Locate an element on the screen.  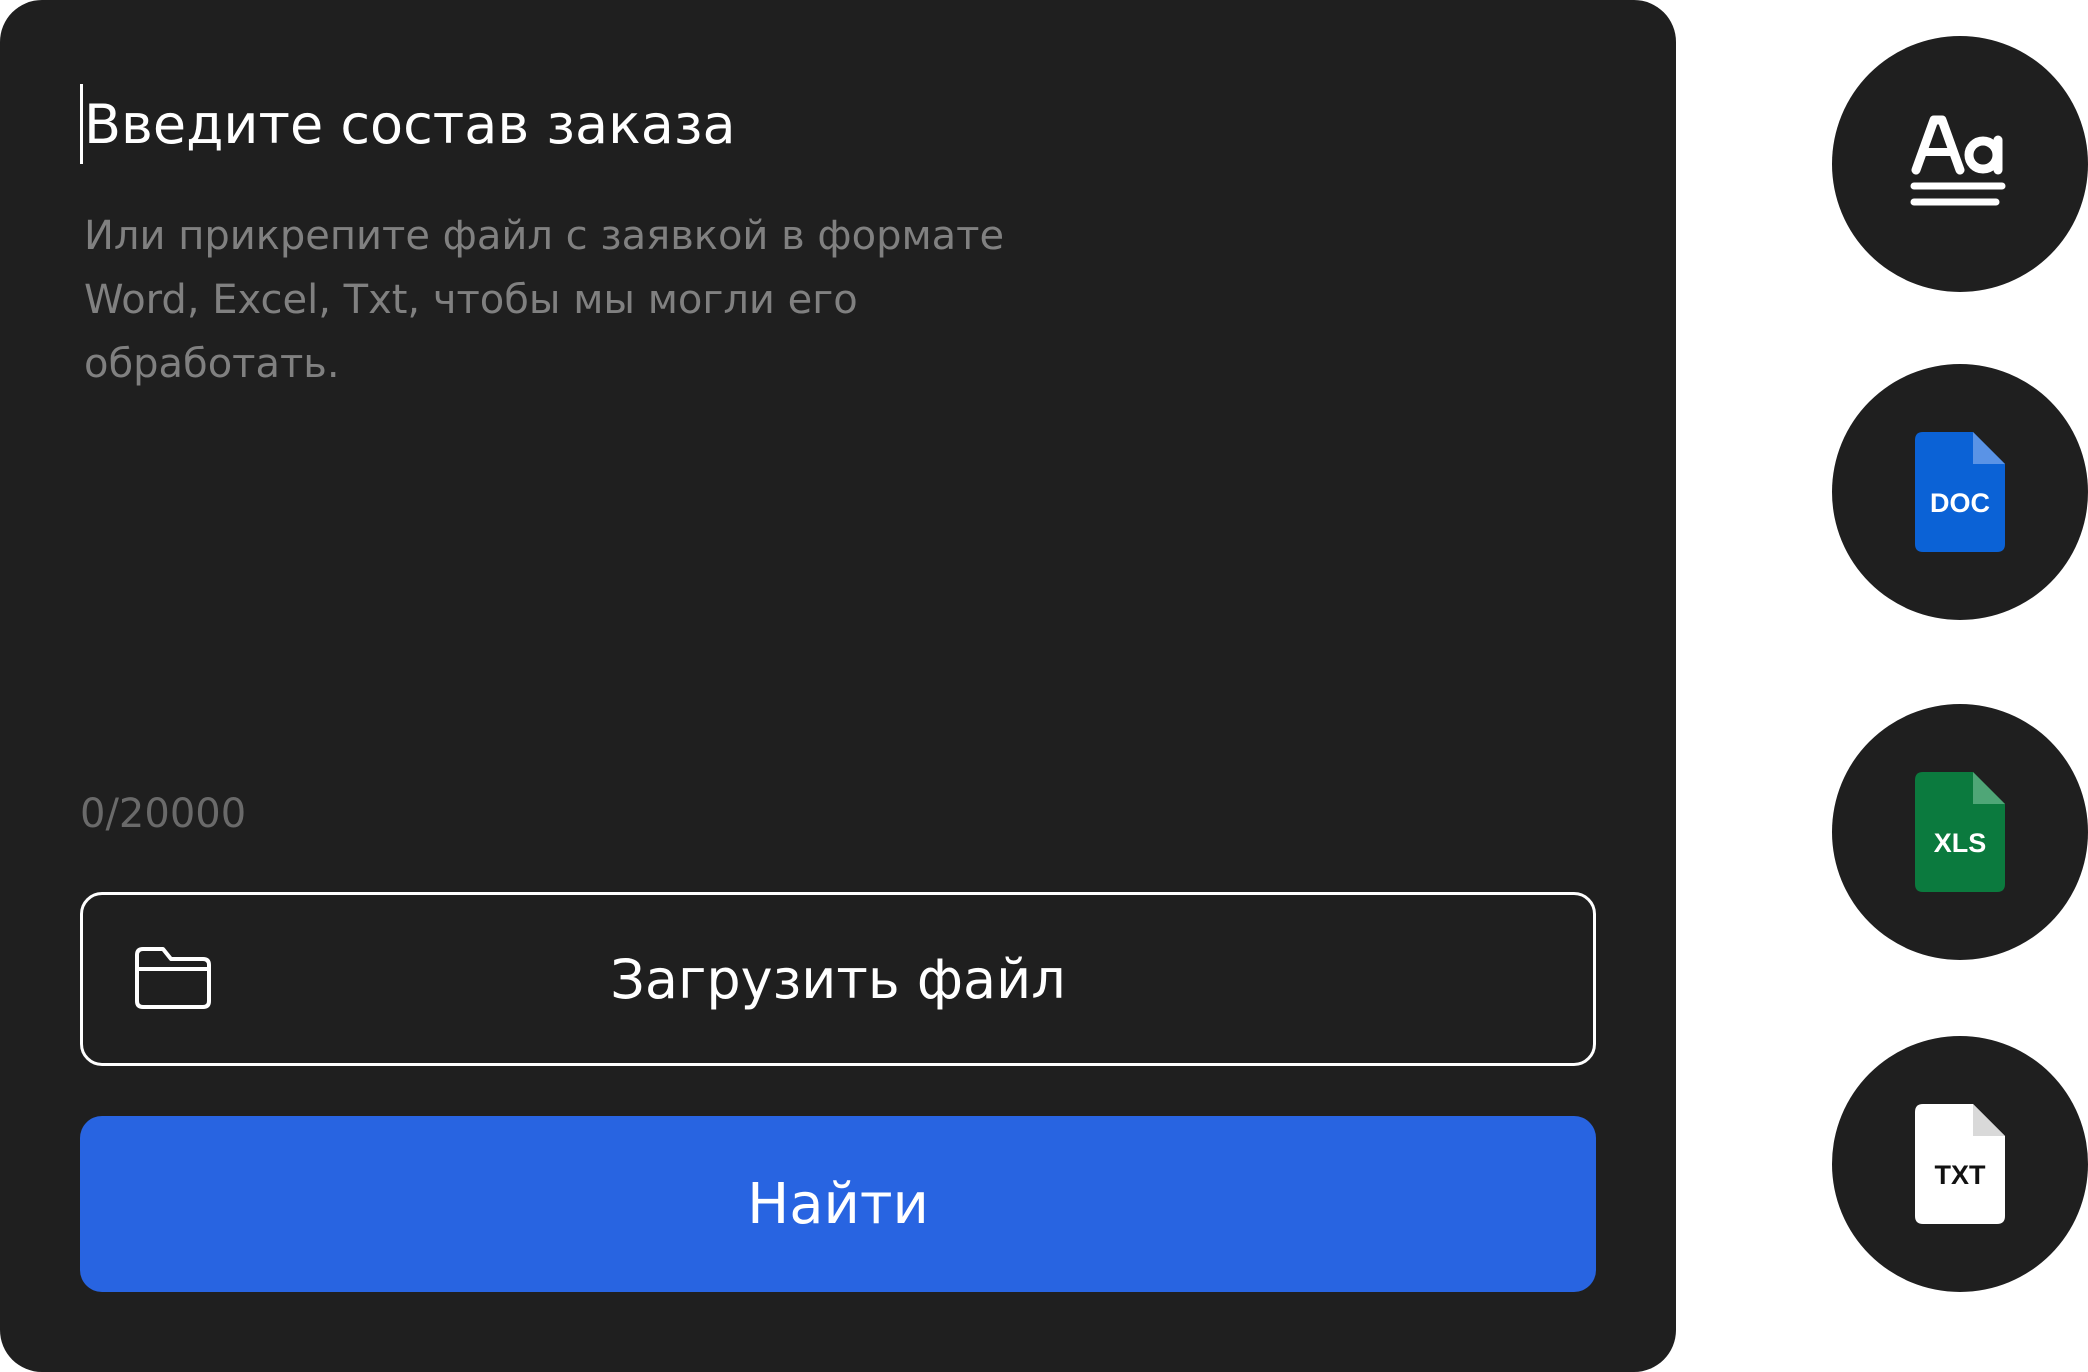
doc-file-icon: DOC is located at coordinates (1960, 492).